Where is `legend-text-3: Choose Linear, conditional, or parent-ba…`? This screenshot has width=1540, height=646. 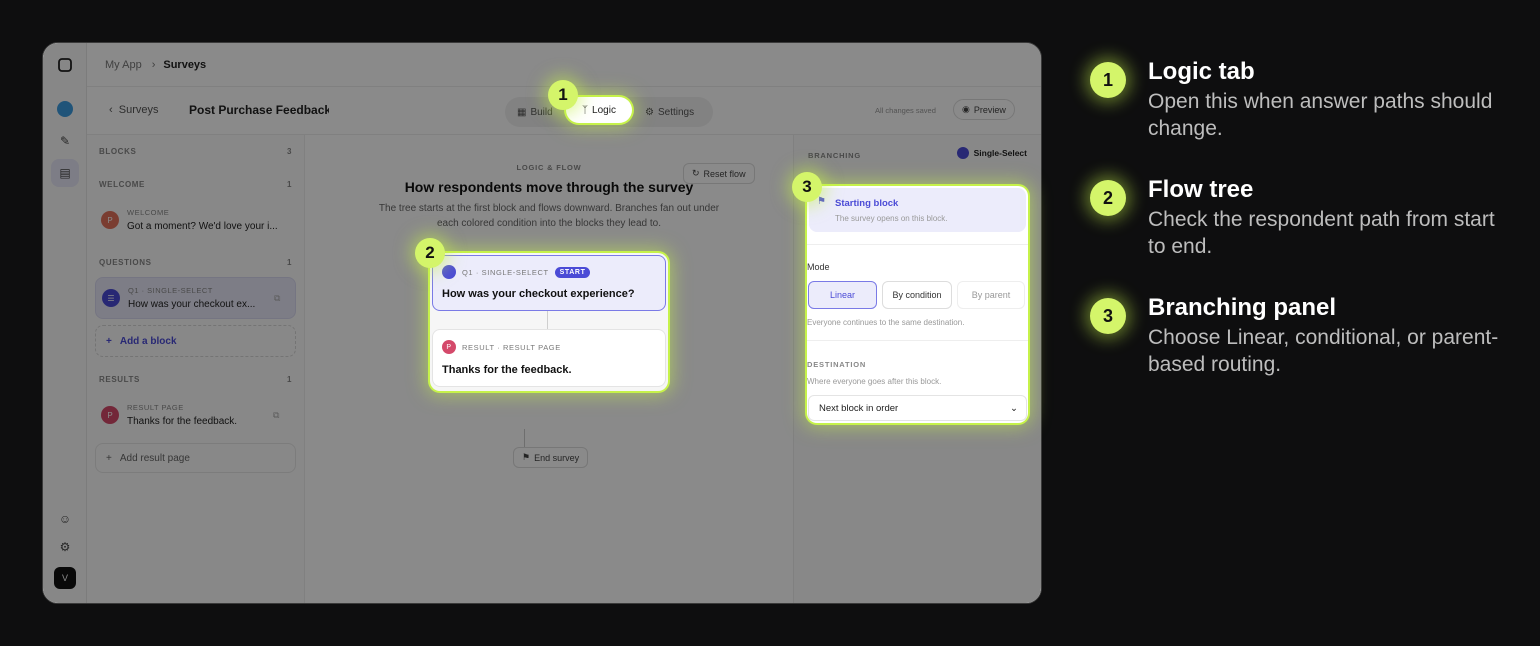 legend-text-3: Choose Linear, conditional, or parent-ba… is located at coordinates (1323, 351).